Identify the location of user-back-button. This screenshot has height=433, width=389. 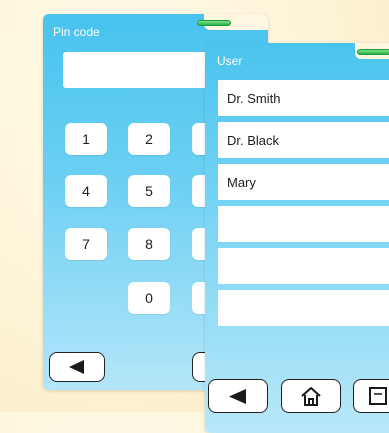
(238, 396).